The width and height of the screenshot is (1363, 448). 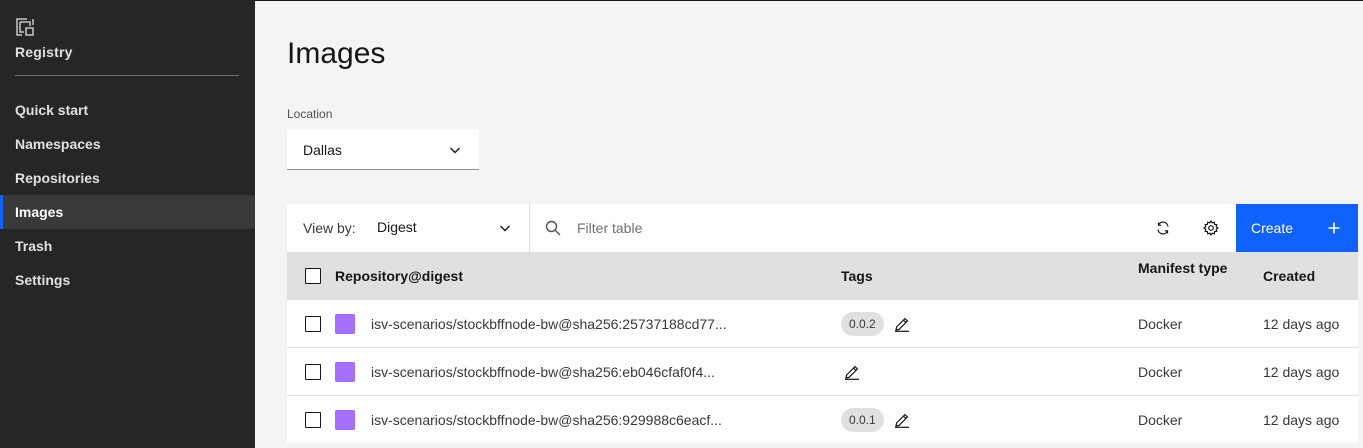 I want to click on toolbar-divider, so click(x=529, y=228).